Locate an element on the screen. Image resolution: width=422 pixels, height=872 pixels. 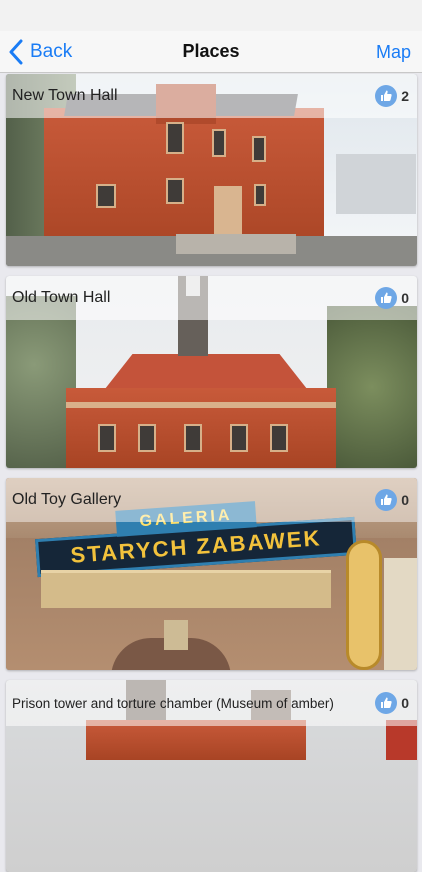
place-card-label: Old Town Hall 0 is located at coordinates (211, 298).